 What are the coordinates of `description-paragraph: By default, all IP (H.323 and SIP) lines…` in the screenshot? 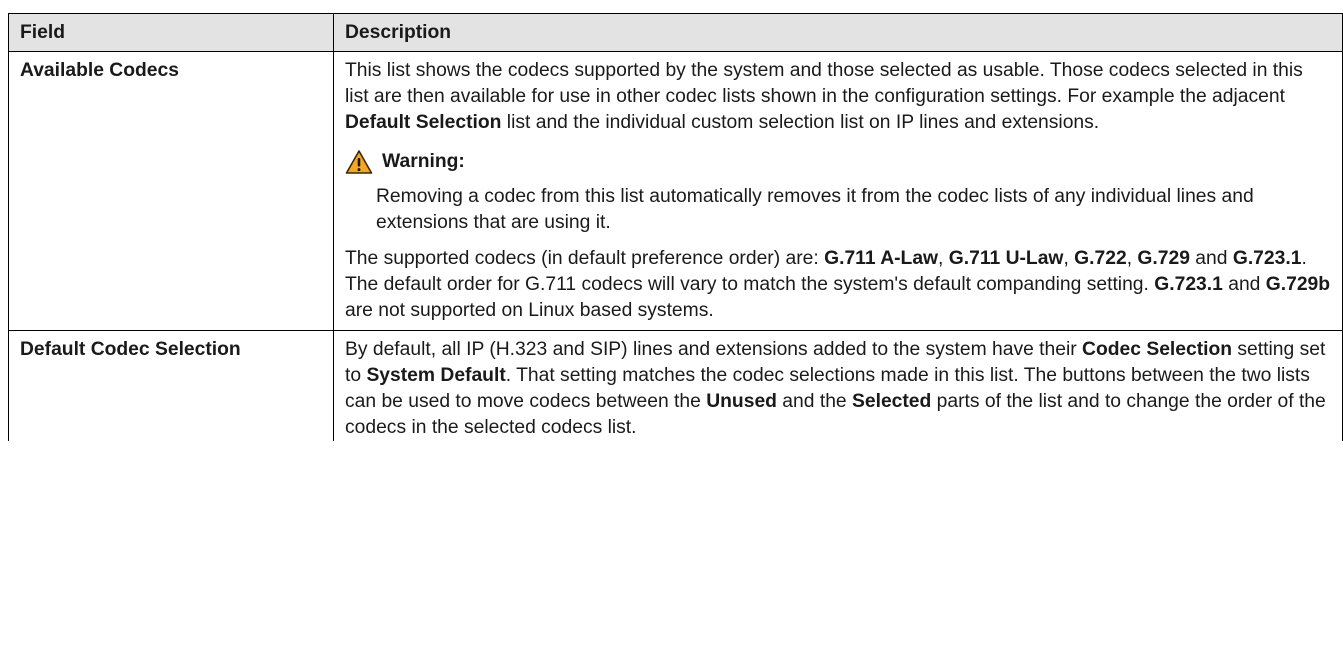 It's located at (838, 389).